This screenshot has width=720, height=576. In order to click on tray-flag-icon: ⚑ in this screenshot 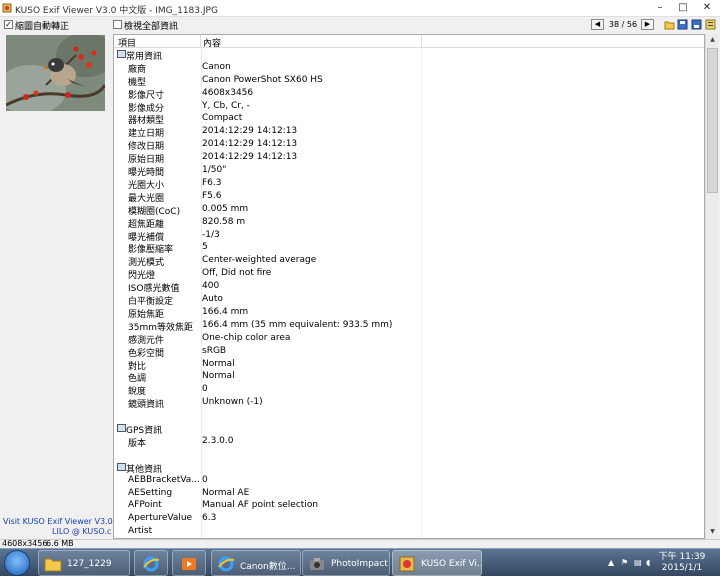, I will do `click(626, 563)`.